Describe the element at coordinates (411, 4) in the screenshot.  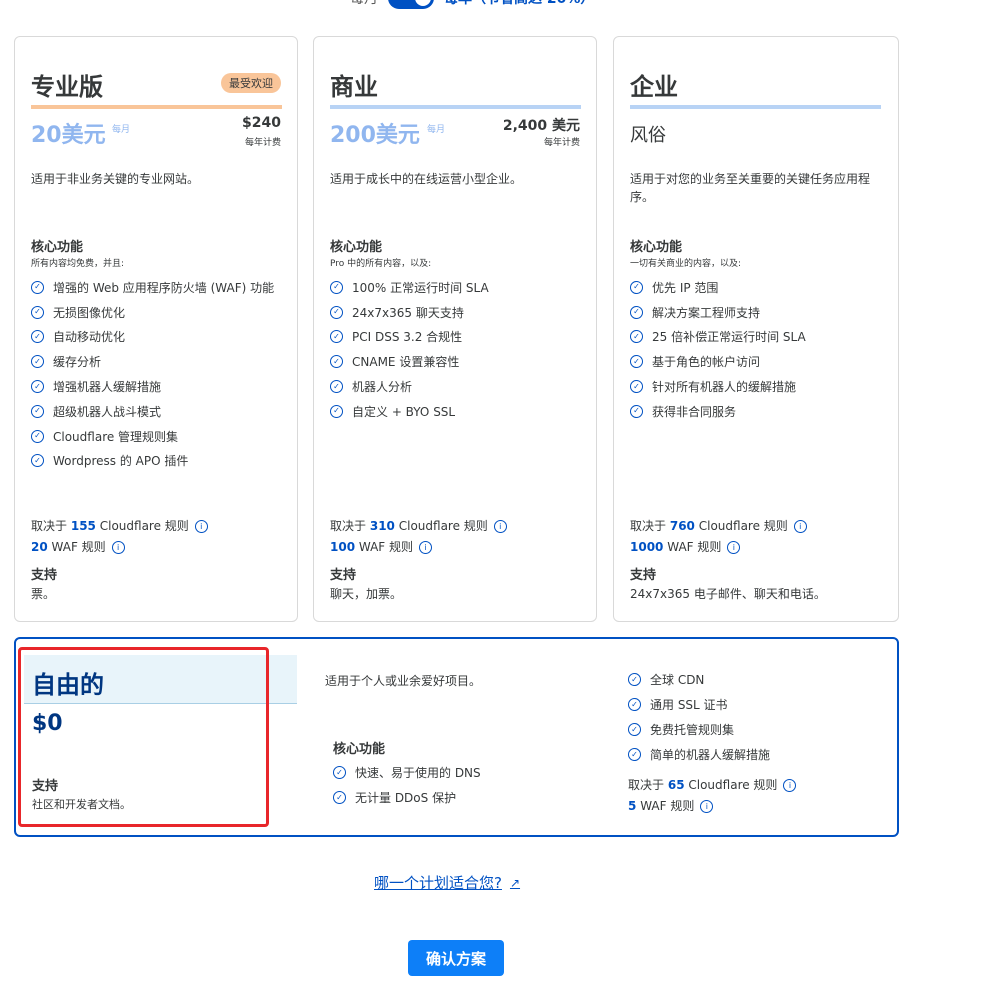
I see `billing-switch` at that location.